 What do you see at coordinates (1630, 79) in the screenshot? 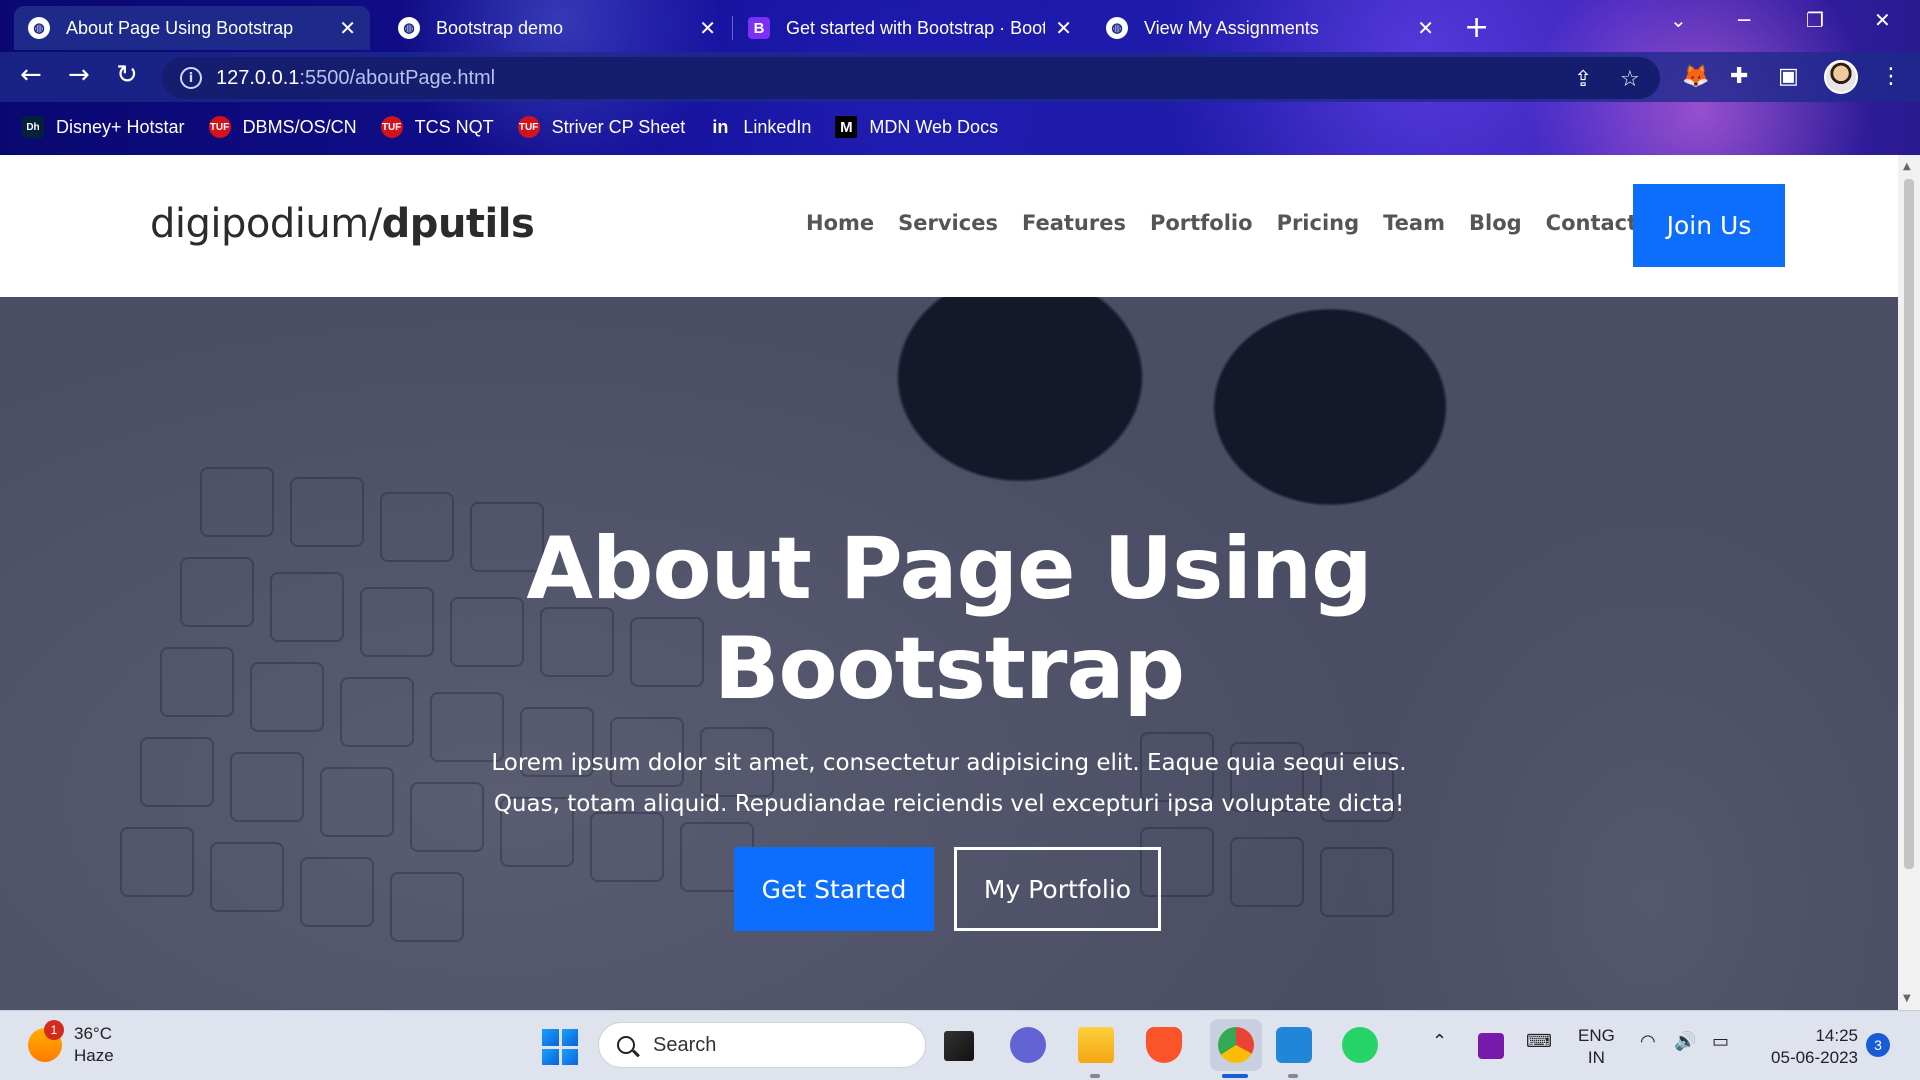
I see `bookmark-star-icon: ☆` at bounding box center [1630, 79].